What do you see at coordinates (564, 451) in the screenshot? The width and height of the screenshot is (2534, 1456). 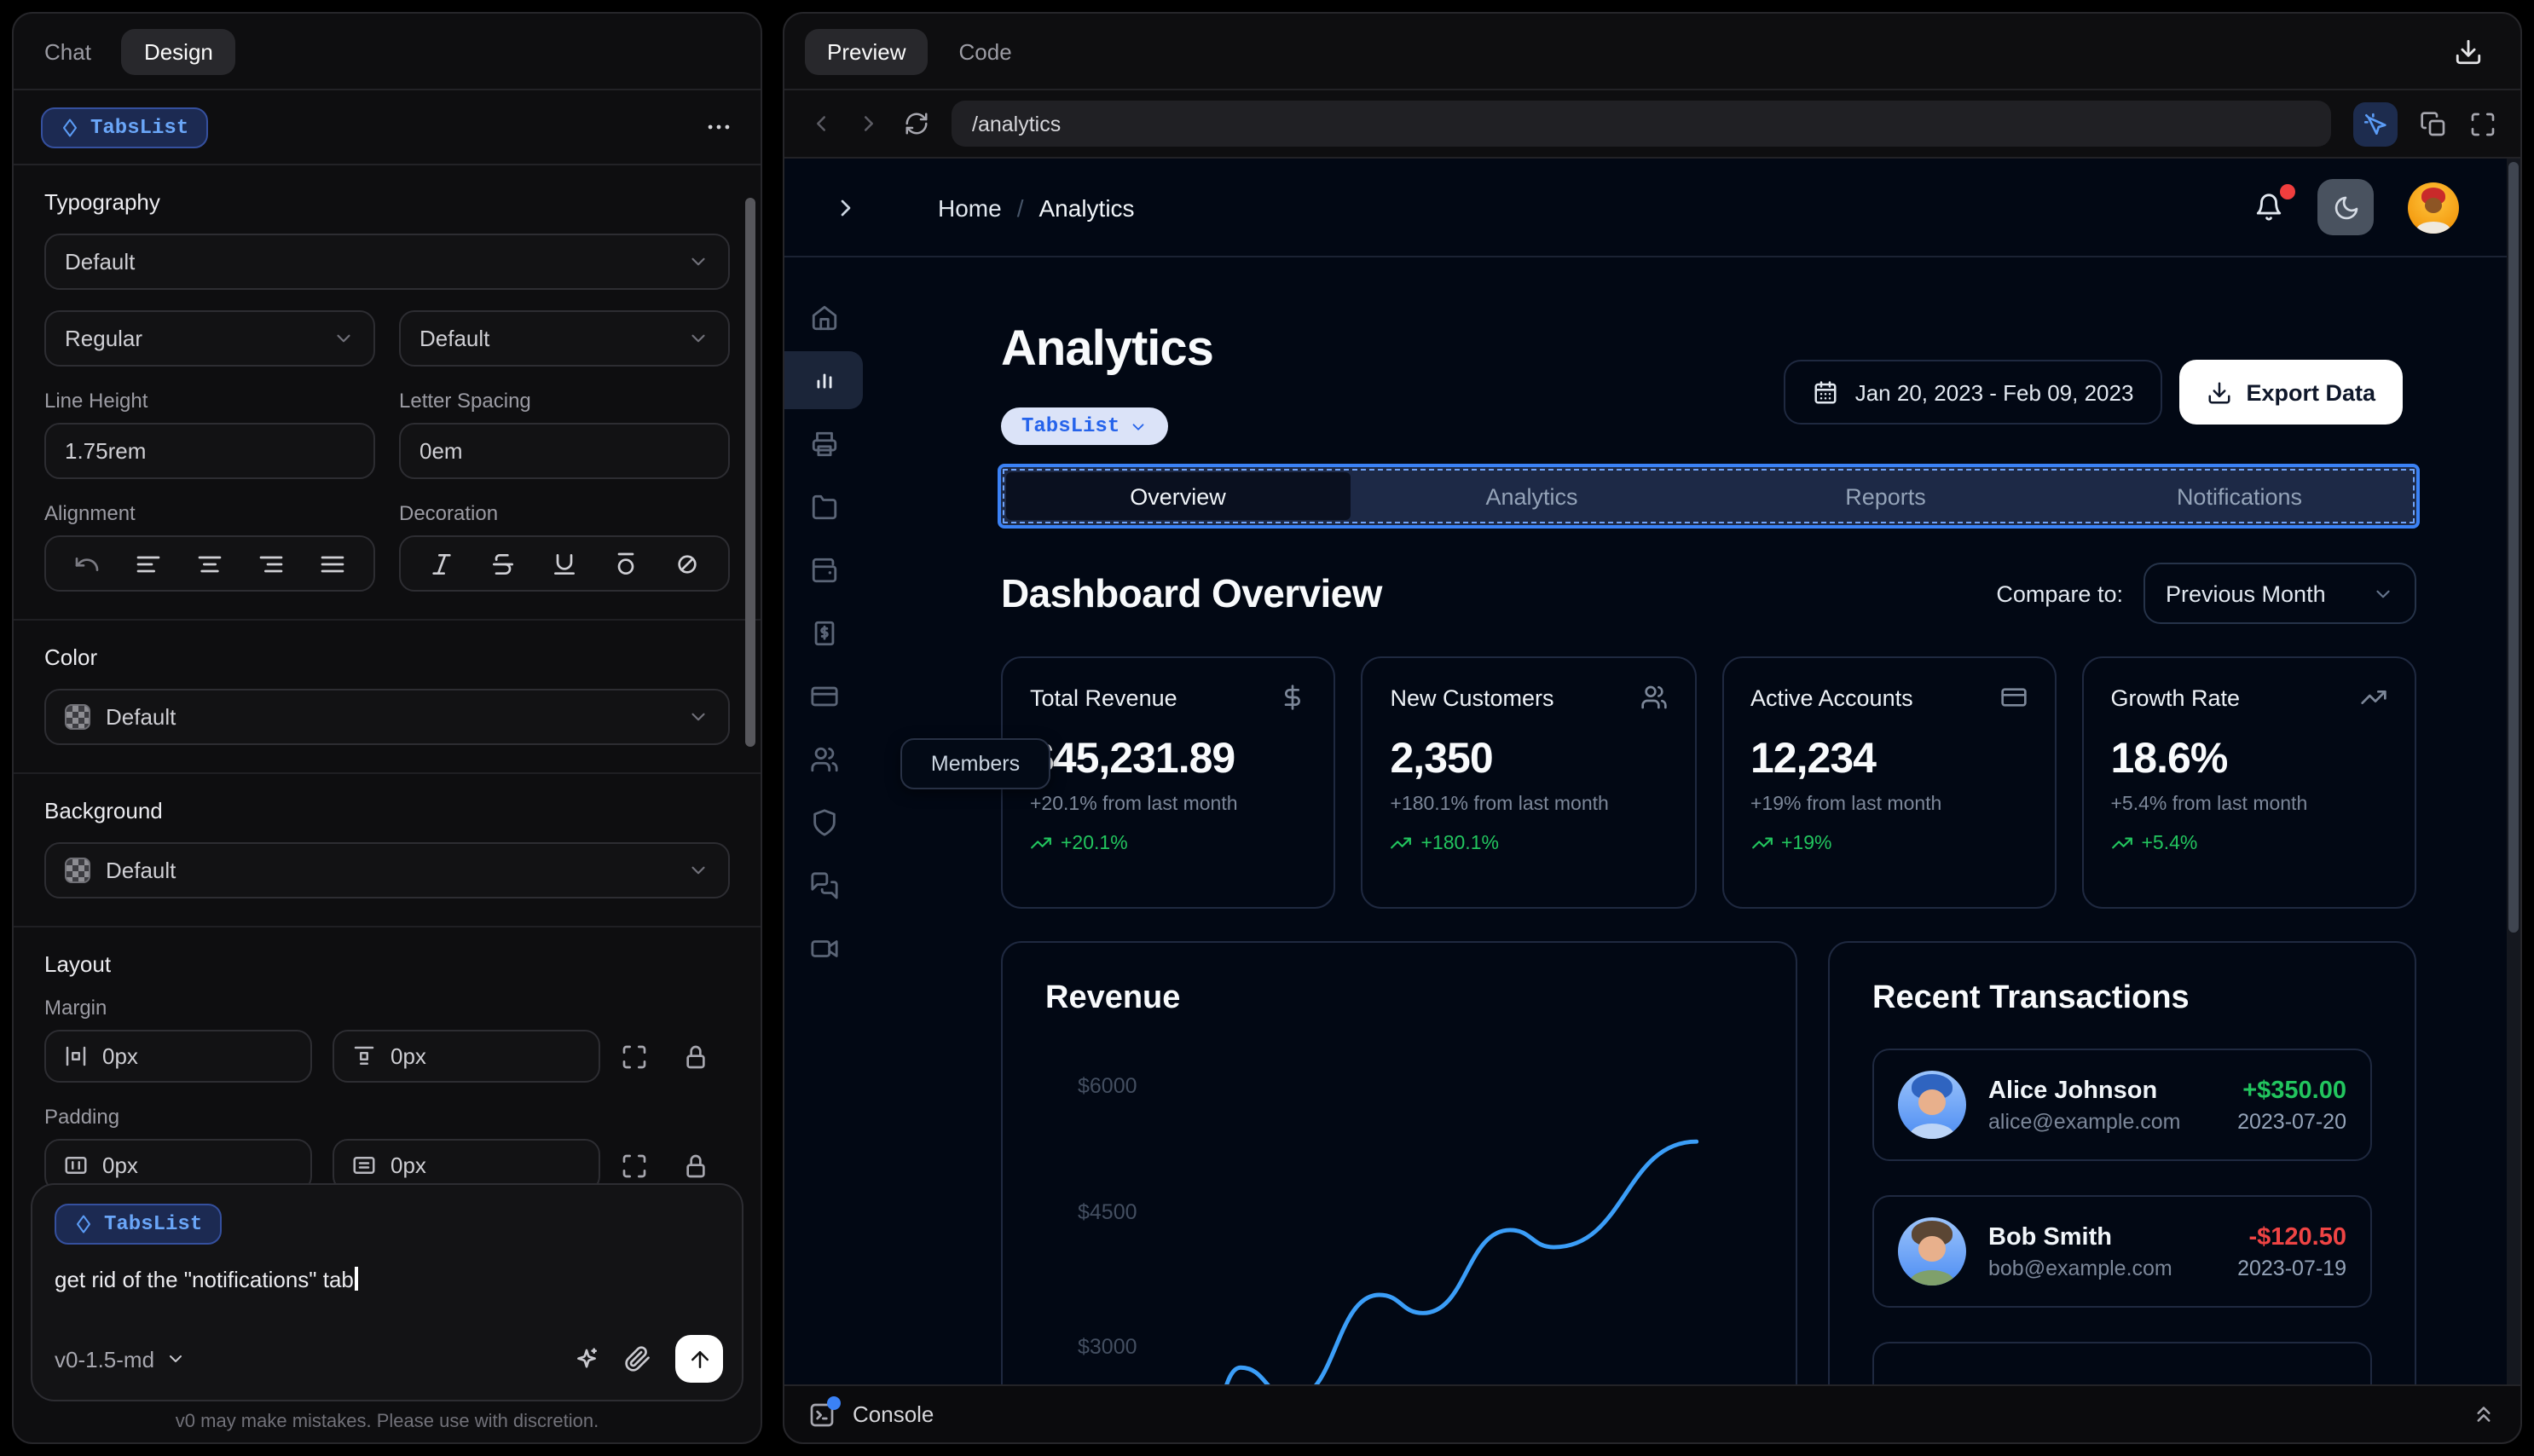 I see `letter-spacing-input: 0em` at bounding box center [564, 451].